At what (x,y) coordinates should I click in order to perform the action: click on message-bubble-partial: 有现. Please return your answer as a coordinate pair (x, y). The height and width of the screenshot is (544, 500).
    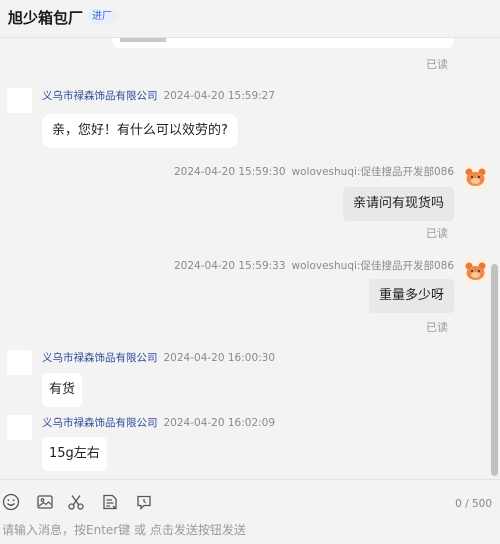
    Looking at the image, I should click on (283, 43).